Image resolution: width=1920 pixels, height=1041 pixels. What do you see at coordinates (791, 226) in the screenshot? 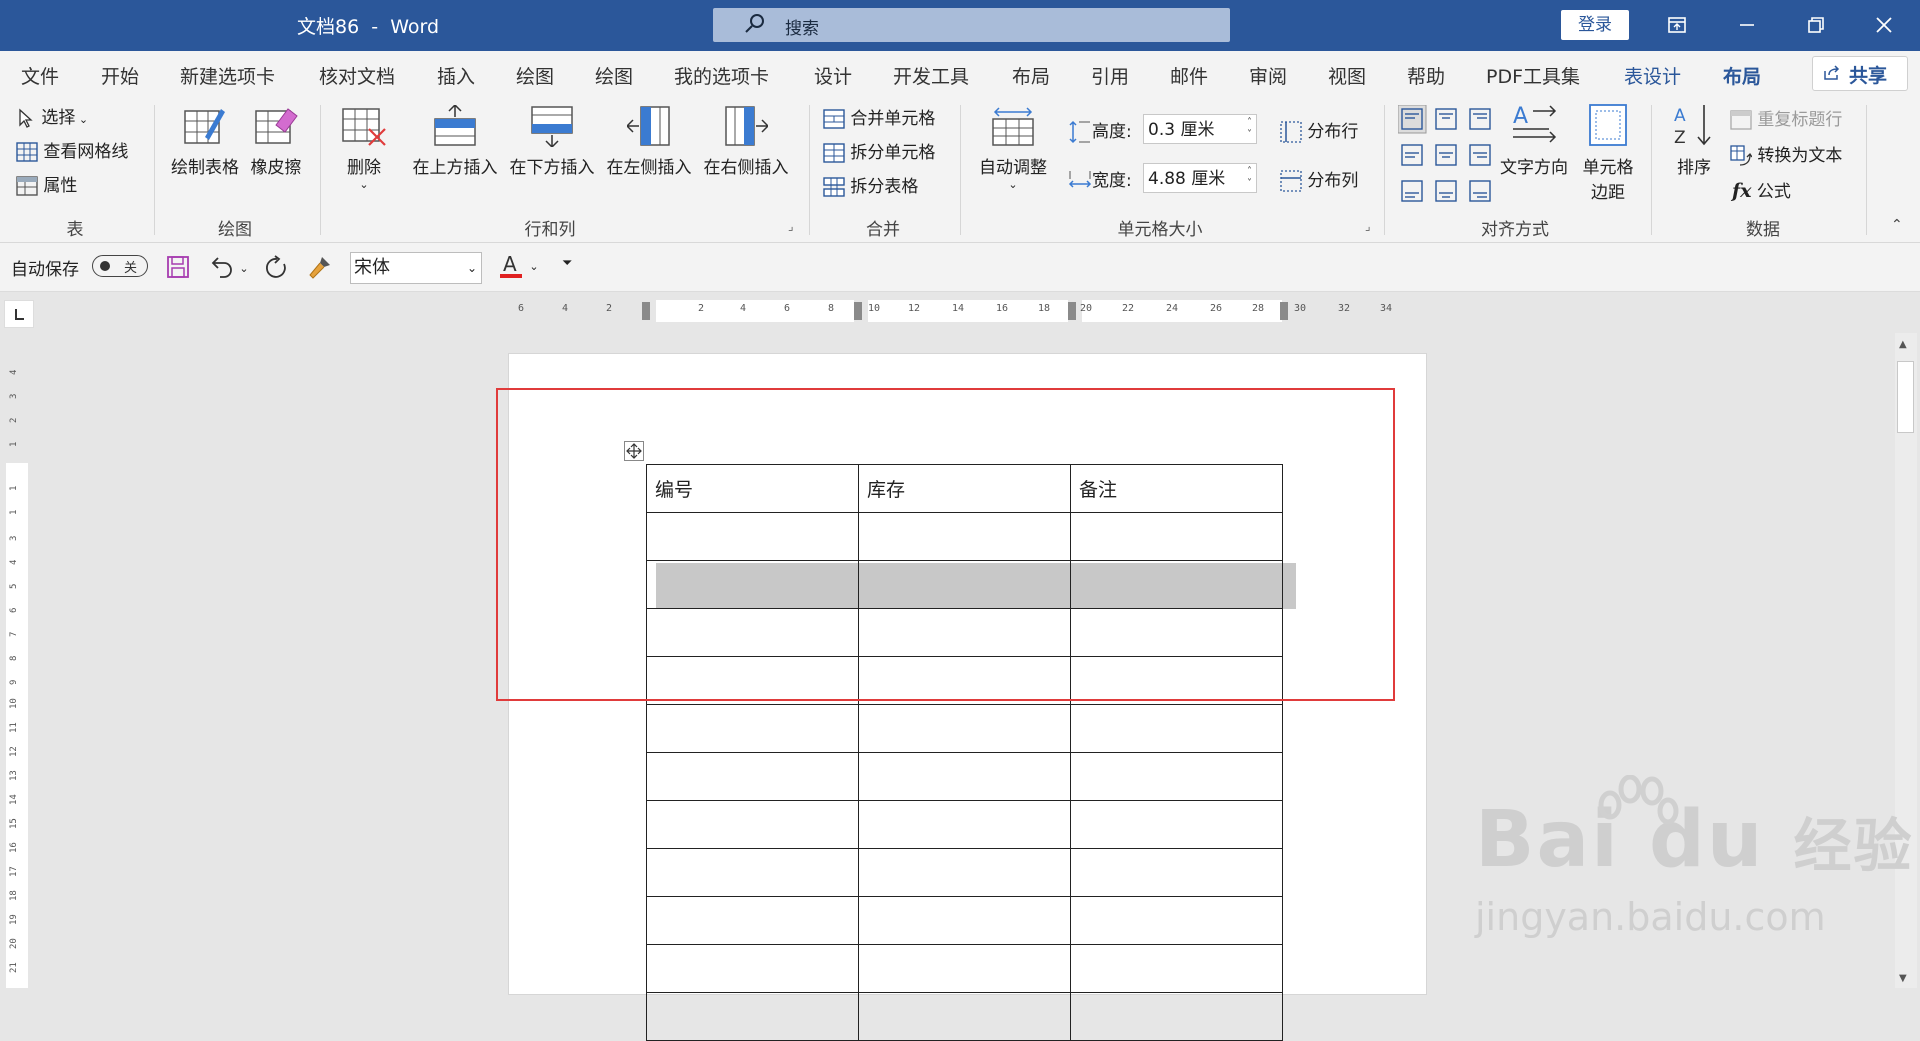
I see `rows-dialog-launcher-icon: ⌟` at bounding box center [791, 226].